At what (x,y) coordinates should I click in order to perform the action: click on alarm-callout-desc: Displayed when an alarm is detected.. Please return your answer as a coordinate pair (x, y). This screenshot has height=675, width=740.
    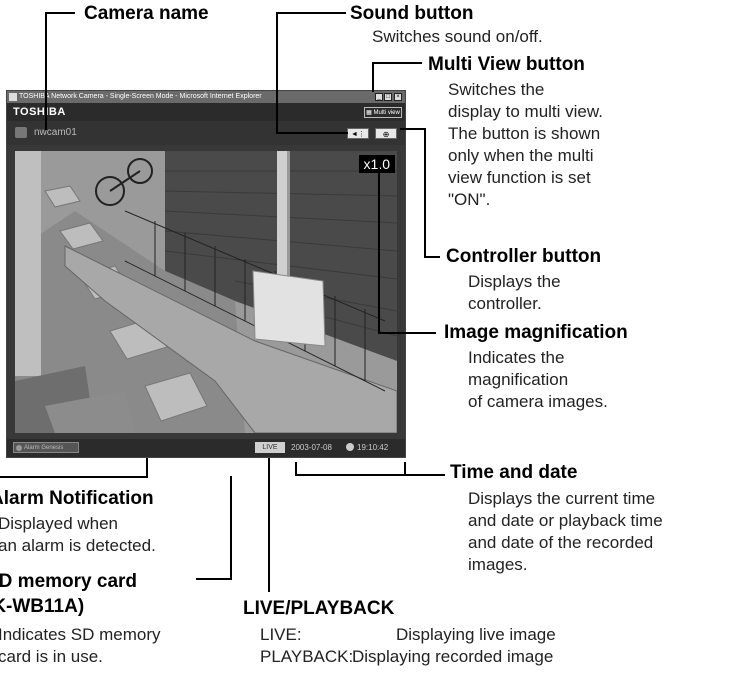
    Looking at the image, I should click on (78, 534).